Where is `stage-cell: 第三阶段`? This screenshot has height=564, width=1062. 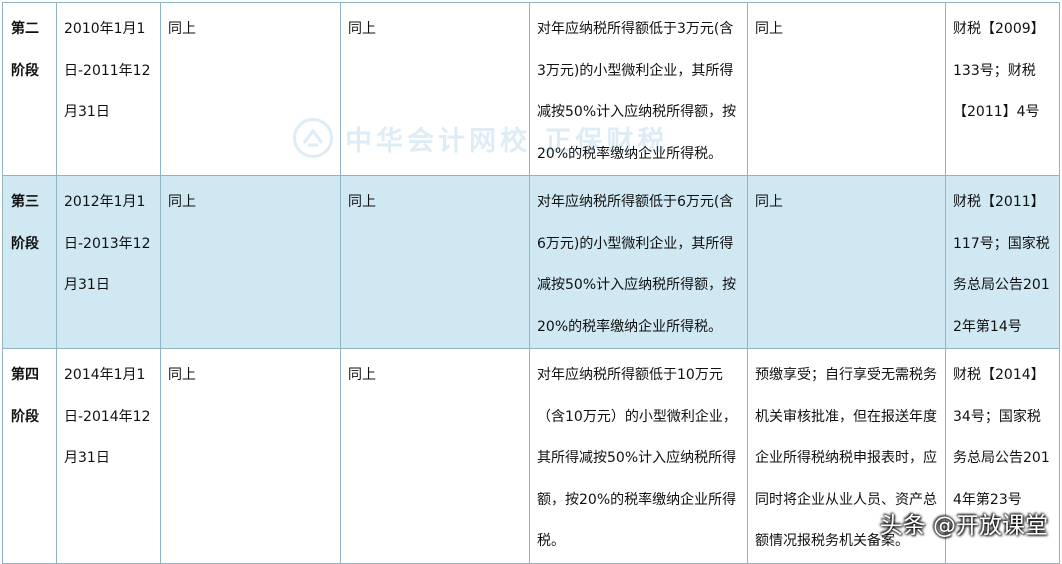 stage-cell: 第三阶段 is located at coordinates (29, 262).